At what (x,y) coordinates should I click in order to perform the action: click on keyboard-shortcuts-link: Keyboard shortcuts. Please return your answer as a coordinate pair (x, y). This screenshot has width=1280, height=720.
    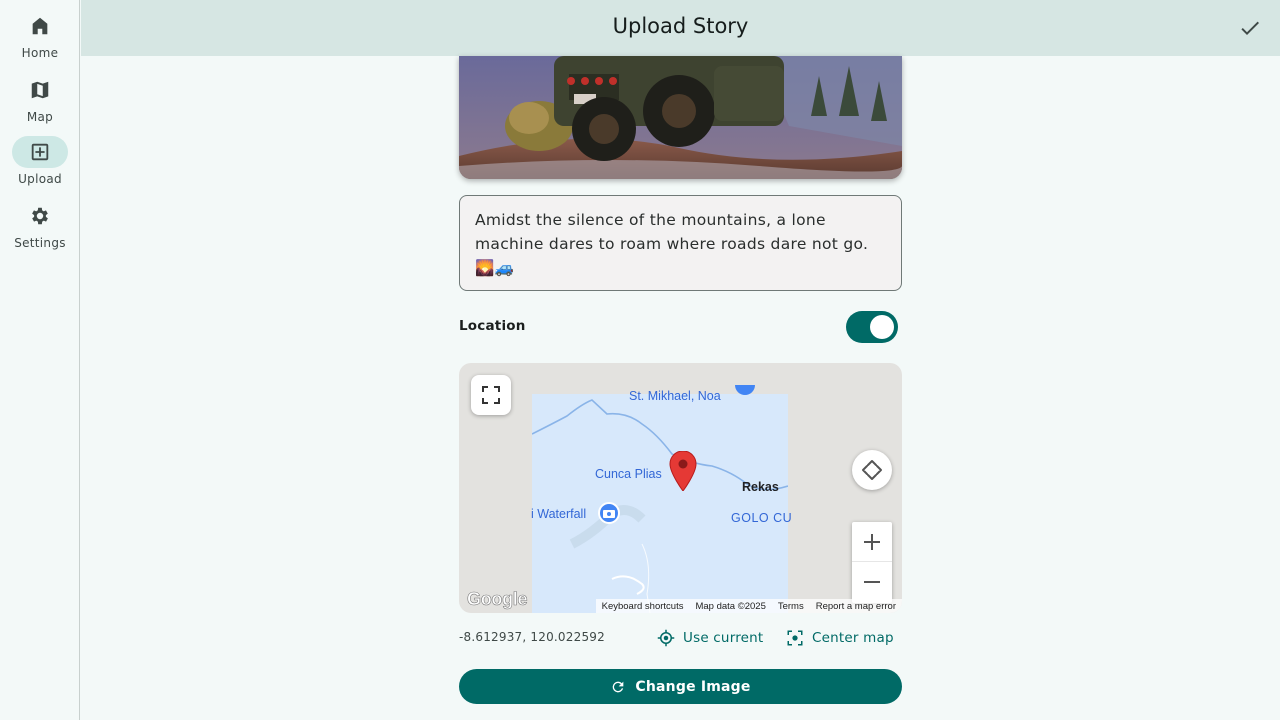
    Looking at the image, I should click on (643, 606).